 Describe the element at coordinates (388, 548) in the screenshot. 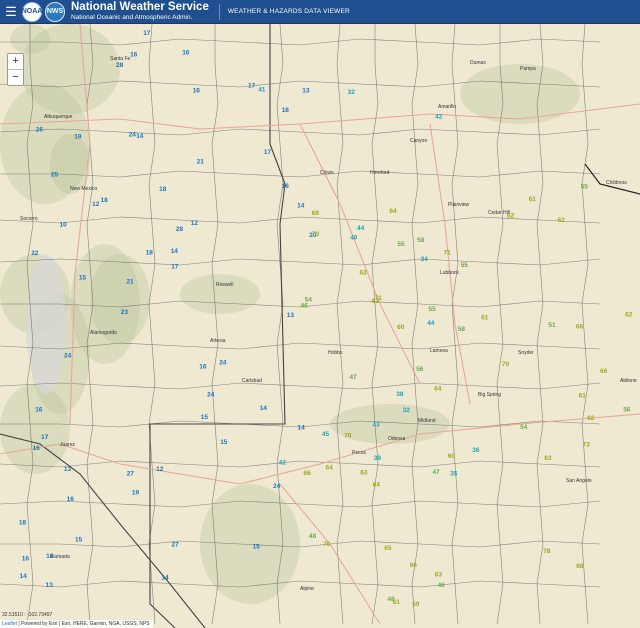

I see `temperature-reading: 65` at that location.